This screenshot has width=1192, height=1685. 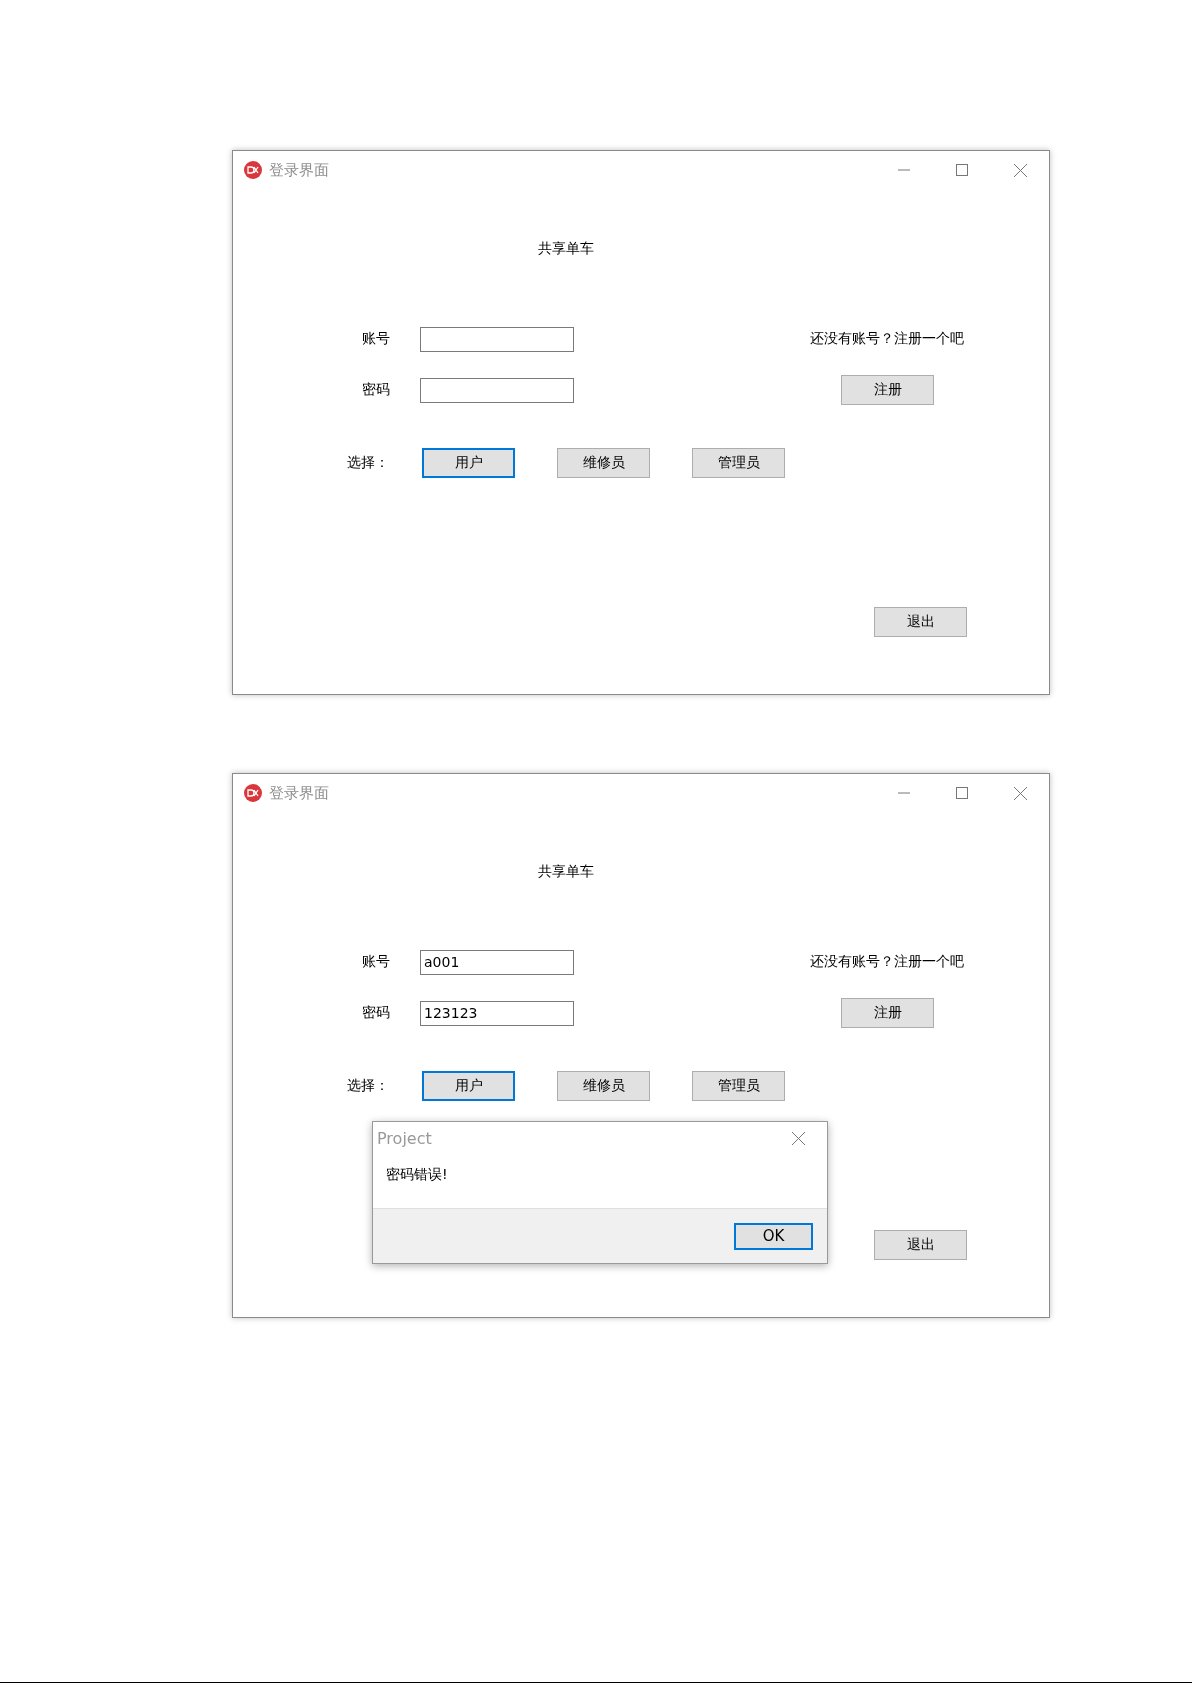 I want to click on input-field: a001, so click(x=497, y=962).